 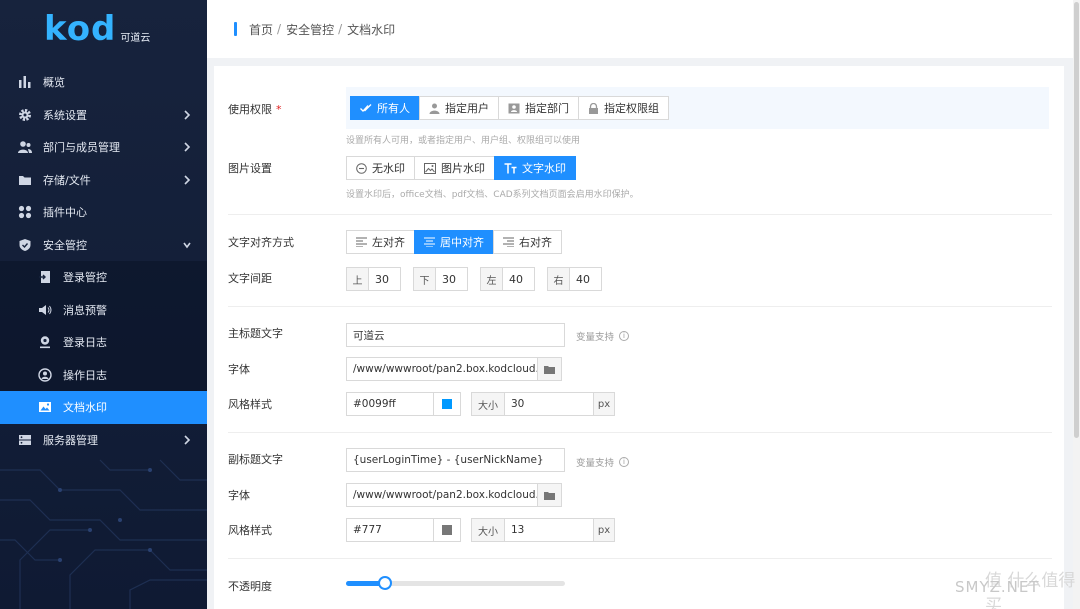 What do you see at coordinates (535, 168) in the screenshot?
I see `text-watermark-button: 文字水印` at bounding box center [535, 168].